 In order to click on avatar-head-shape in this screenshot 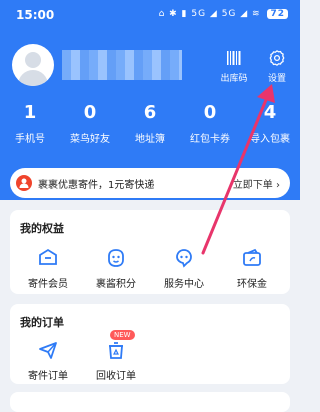, I will do `click(33, 60)`.